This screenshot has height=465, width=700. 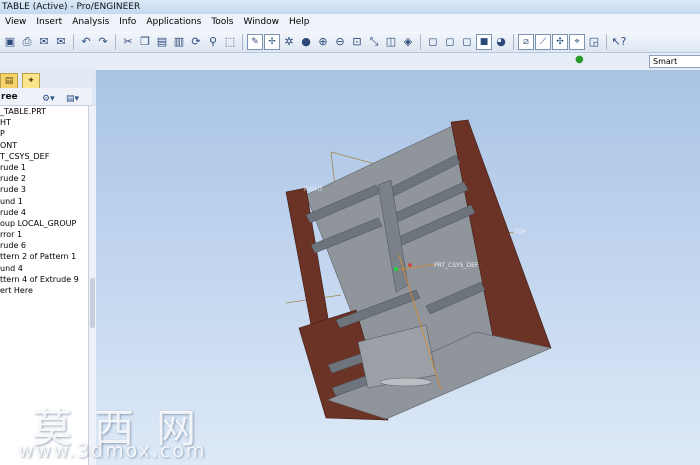 What do you see at coordinates (44, 201) in the screenshot?
I see `tree-item: und 1` at bounding box center [44, 201].